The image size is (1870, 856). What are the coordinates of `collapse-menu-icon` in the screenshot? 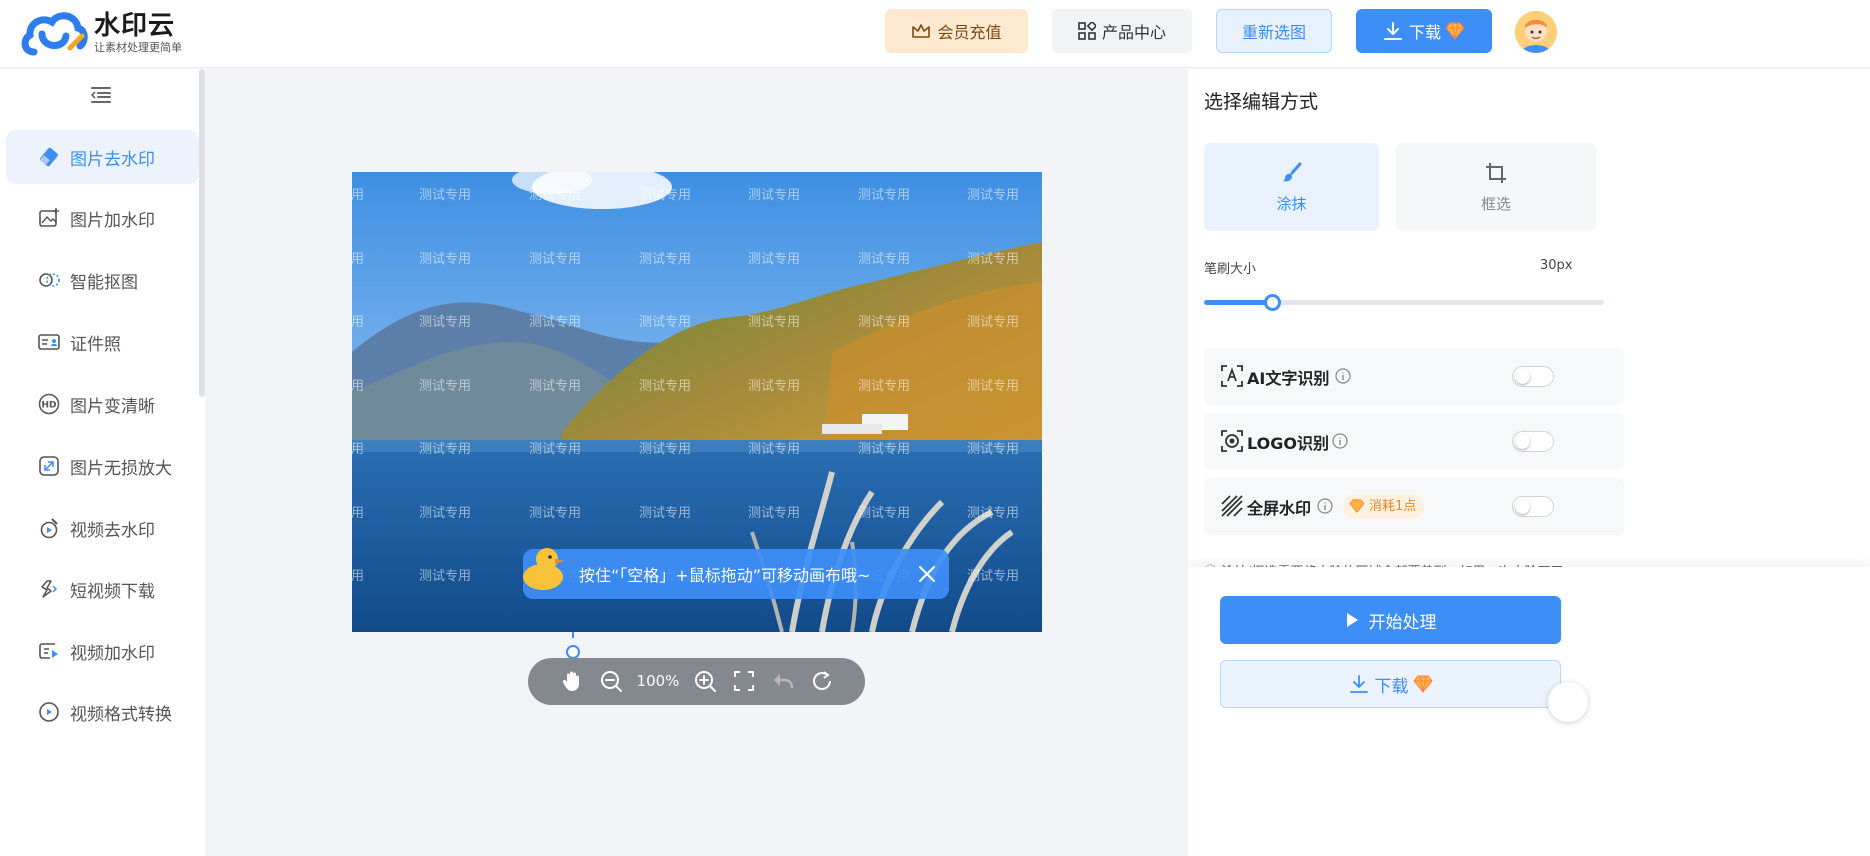 It's located at (101, 95).